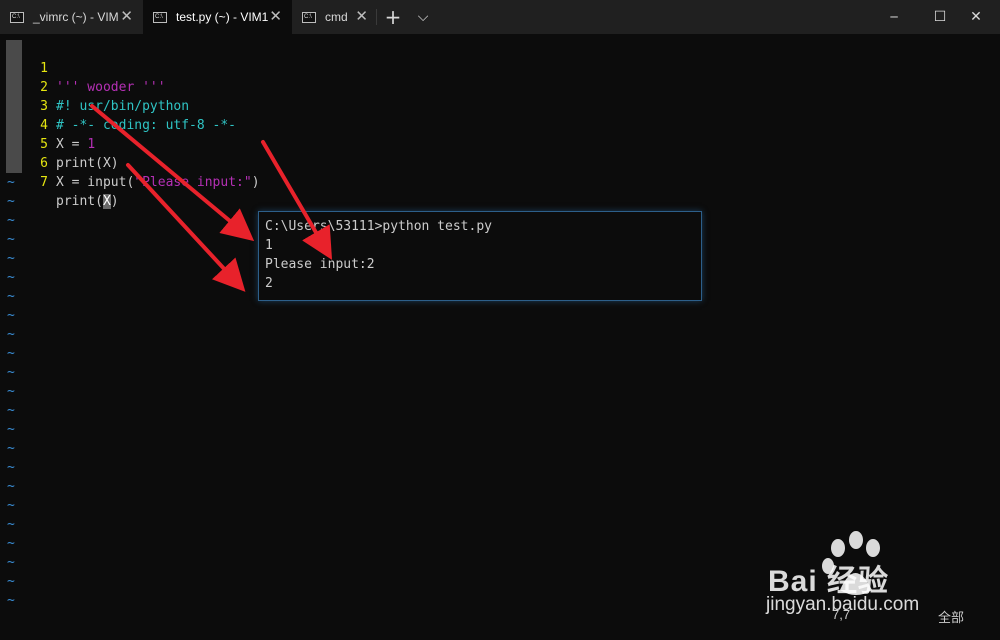  Describe the element at coordinates (843, 604) in the screenshot. I see `watermark-url: jingyan.baidu.com` at that location.